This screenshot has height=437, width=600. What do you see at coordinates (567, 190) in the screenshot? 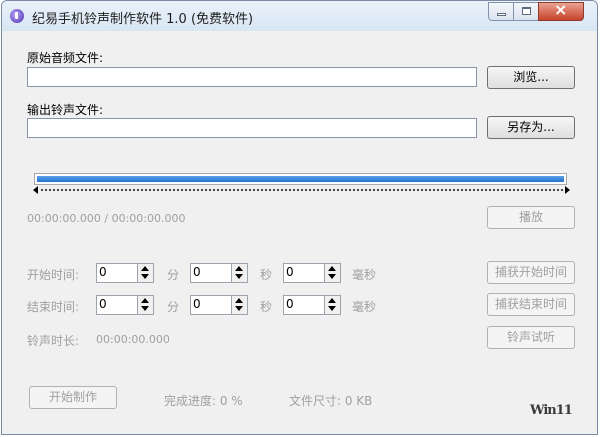
I see `selection-end-marker-icon` at bounding box center [567, 190].